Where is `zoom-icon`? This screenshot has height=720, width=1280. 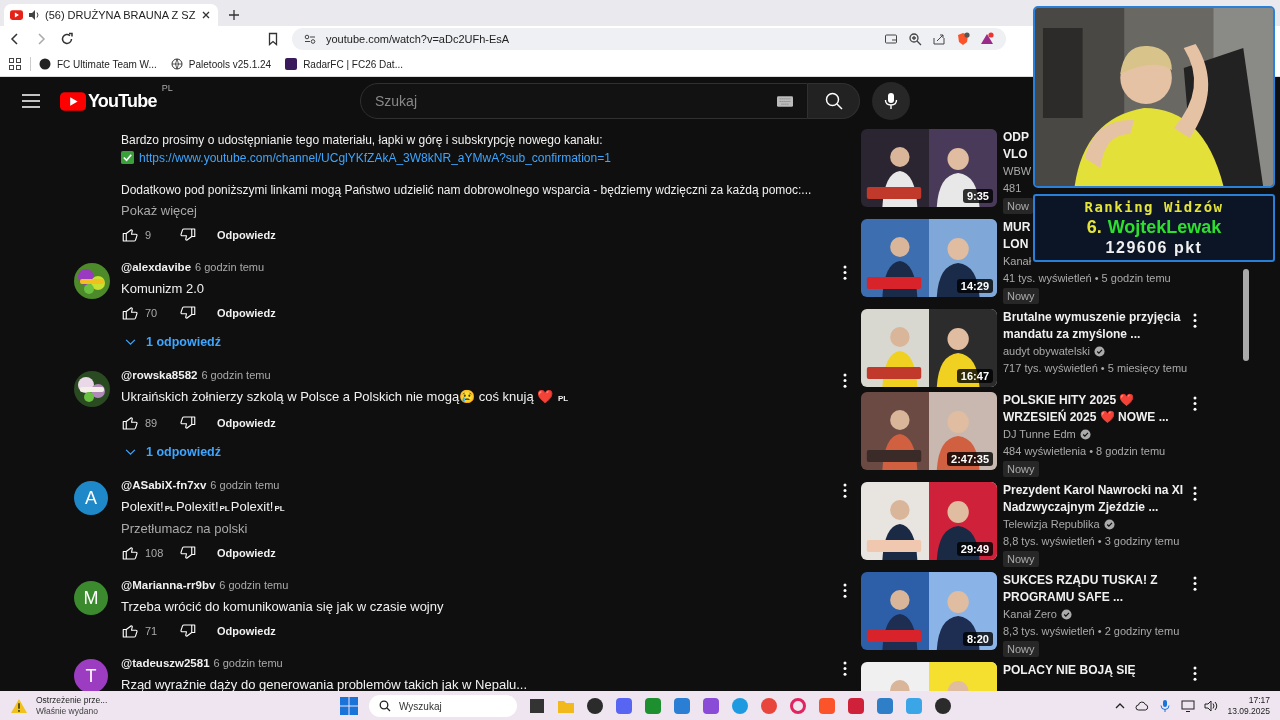
zoom-icon is located at coordinates (915, 39).